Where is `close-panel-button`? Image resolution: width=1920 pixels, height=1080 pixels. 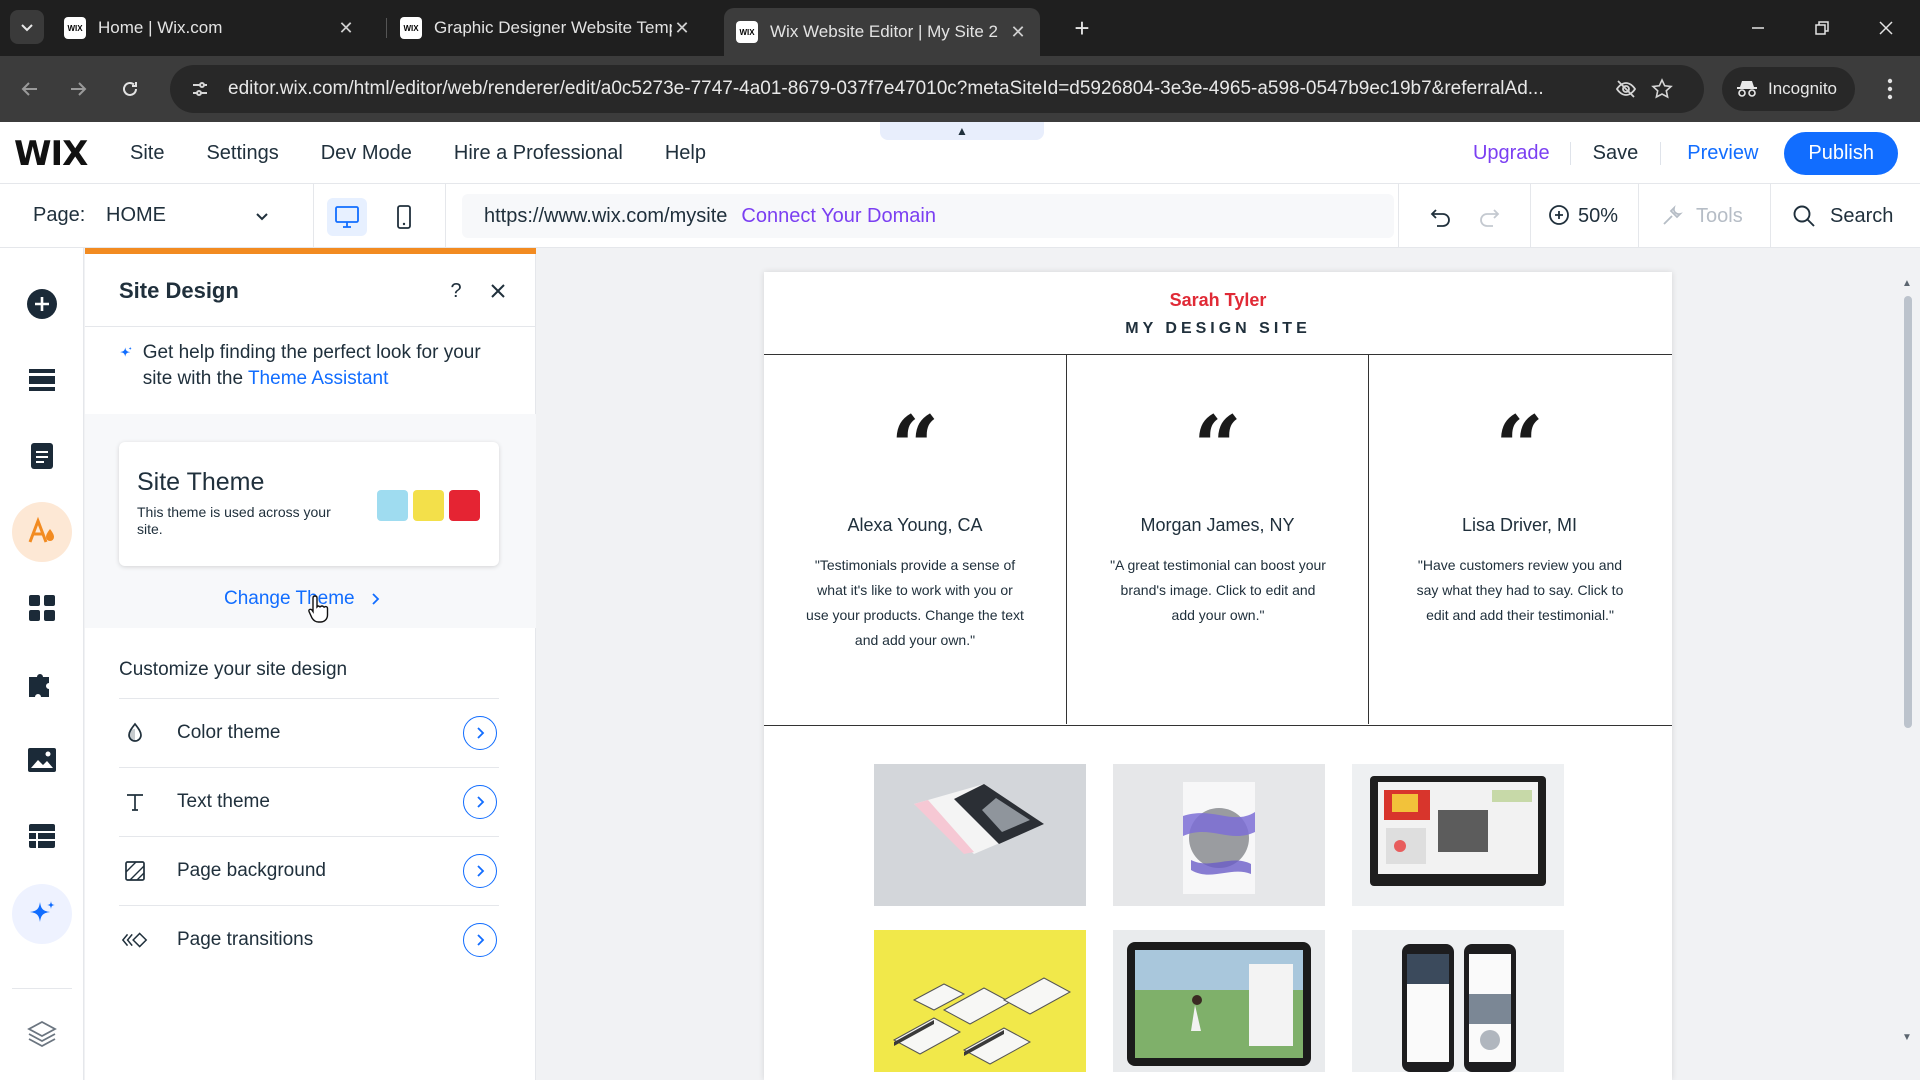 close-panel-button is located at coordinates (498, 291).